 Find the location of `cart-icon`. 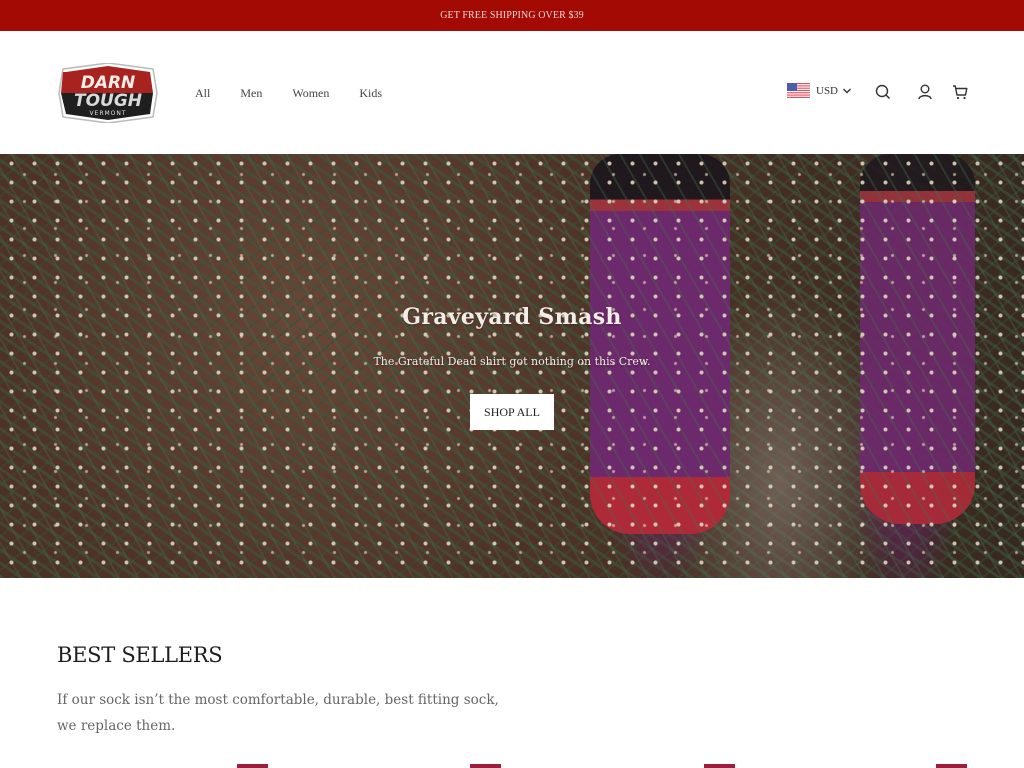

cart-icon is located at coordinates (960, 92).